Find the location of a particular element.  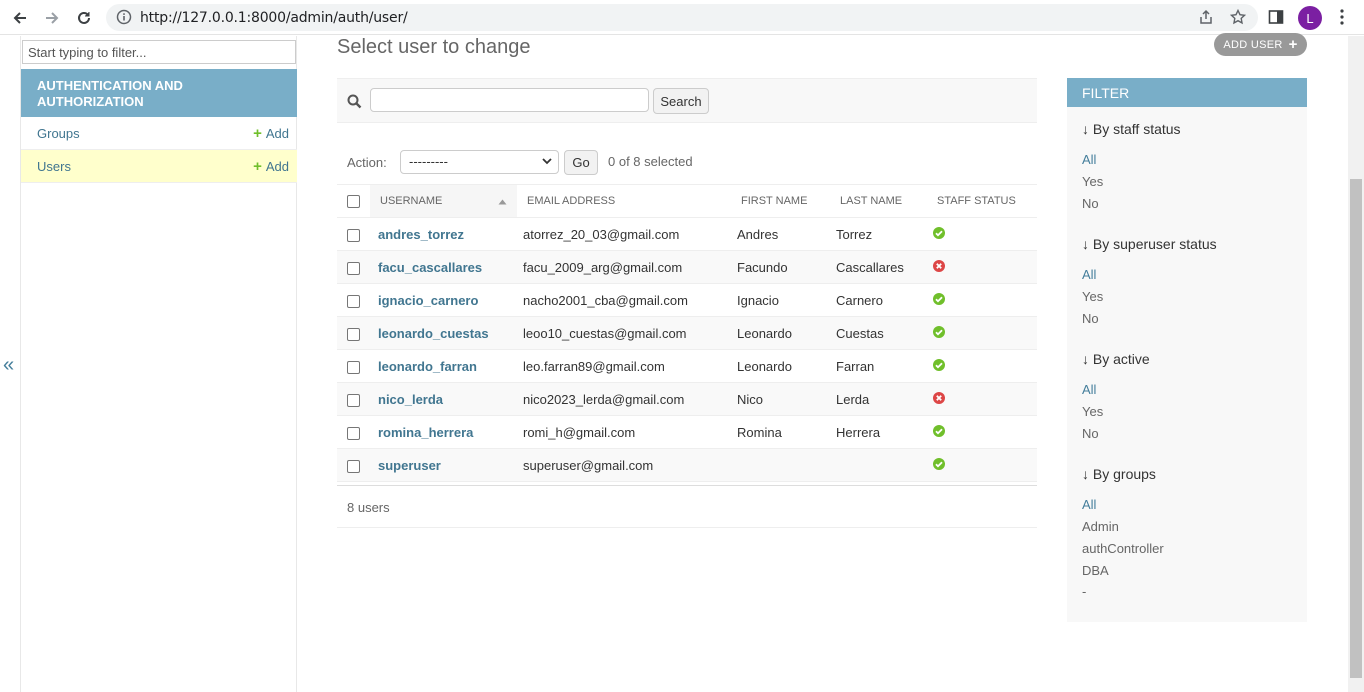

column-staff-status: Staff status is located at coordinates (982, 201).